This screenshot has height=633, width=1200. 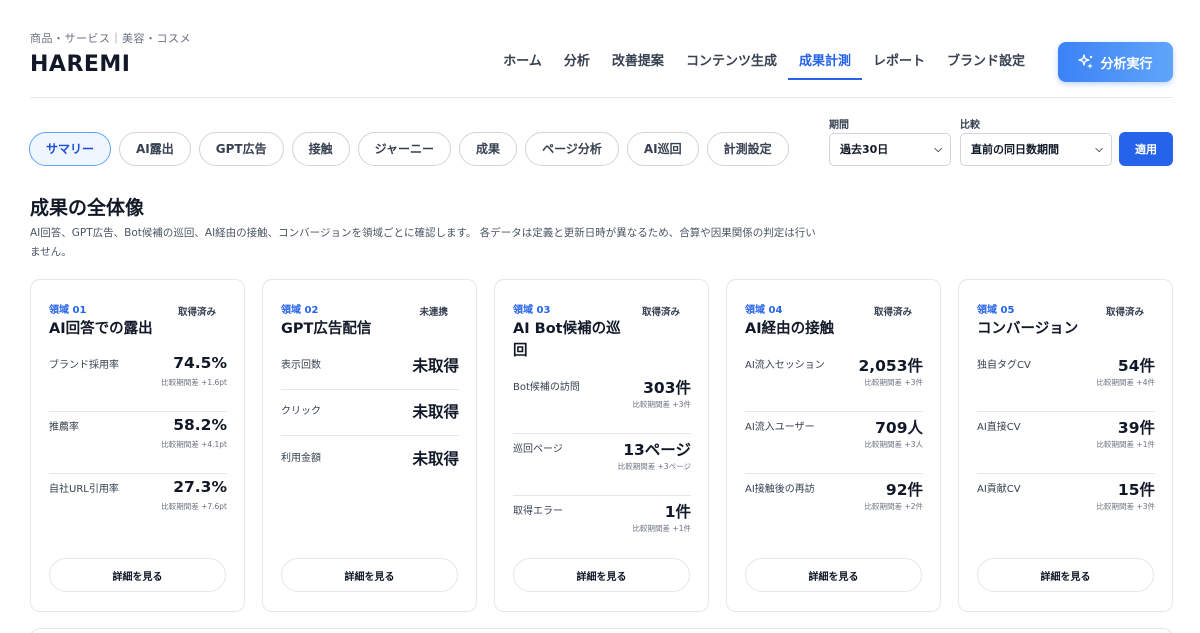 I want to click on metric-delta: 比較期間差 +2件, so click(x=893, y=506).